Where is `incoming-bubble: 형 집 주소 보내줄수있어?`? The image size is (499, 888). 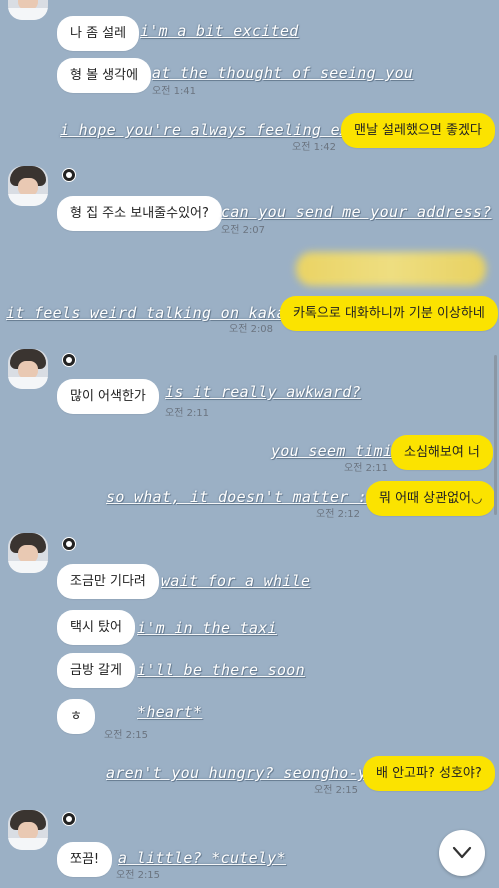
incoming-bubble: 형 집 주소 보내줄수있어? is located at coordinates (139, 213).